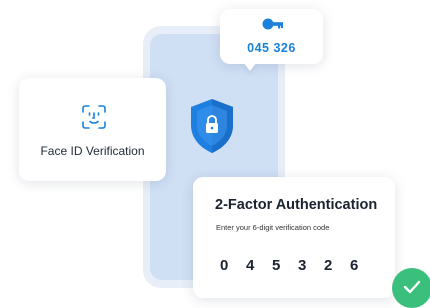 This screenshot has height=308, width=430. What do you see at coordinates (94, 117) in the screenshot?
I see `face-id-icon` at bounding box center [94, 117].